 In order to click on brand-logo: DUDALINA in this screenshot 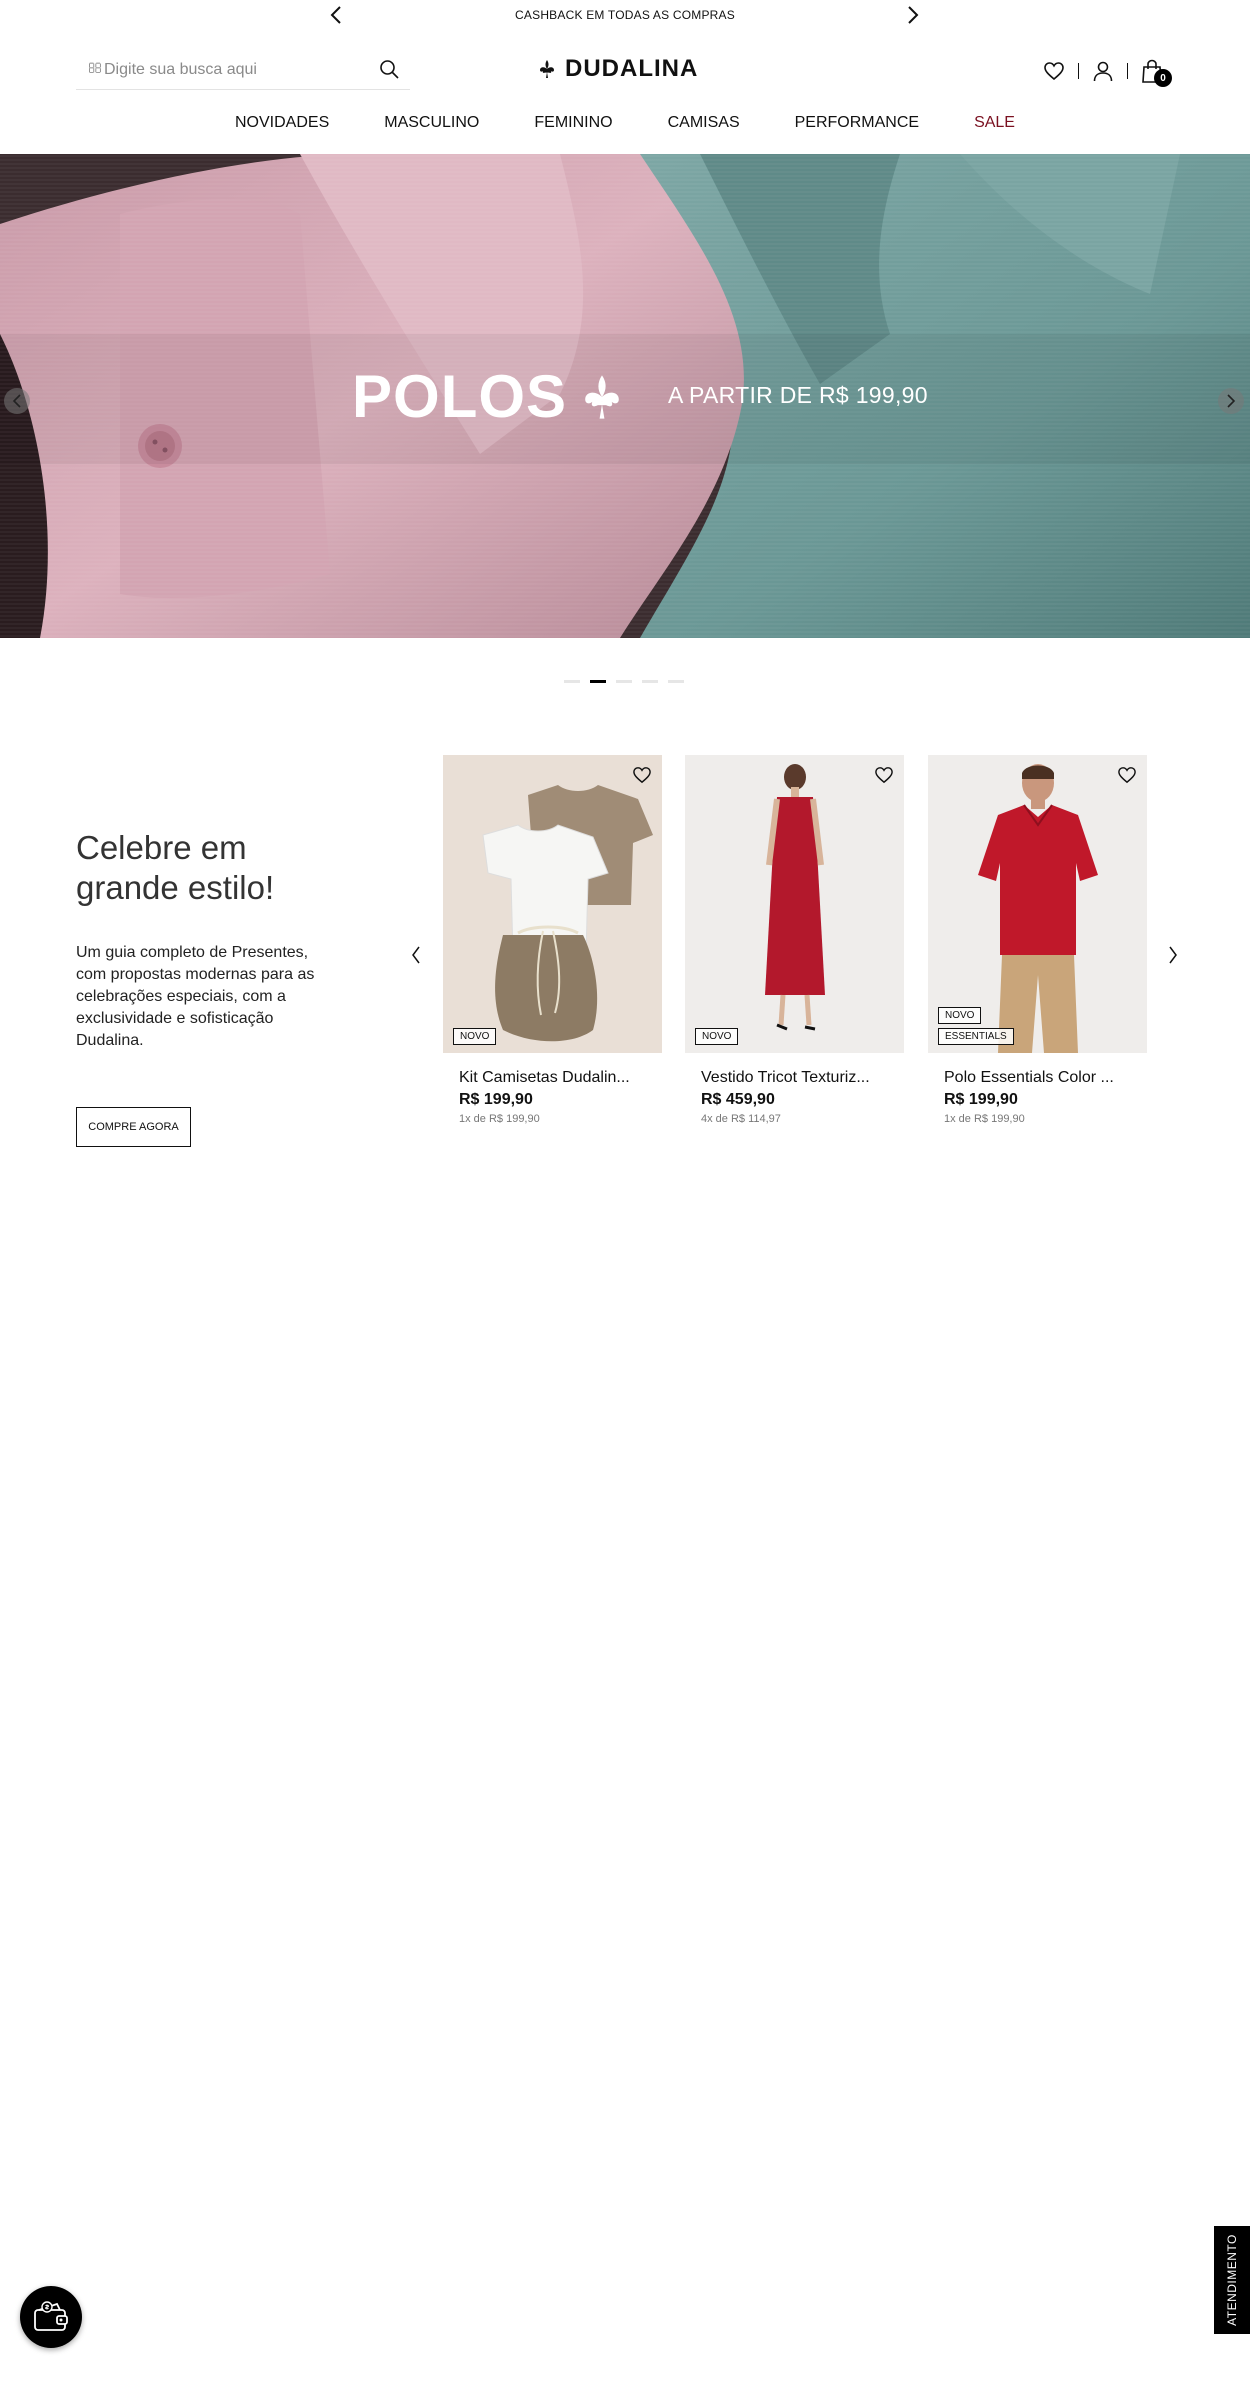, I will do `click(617, 69)`.